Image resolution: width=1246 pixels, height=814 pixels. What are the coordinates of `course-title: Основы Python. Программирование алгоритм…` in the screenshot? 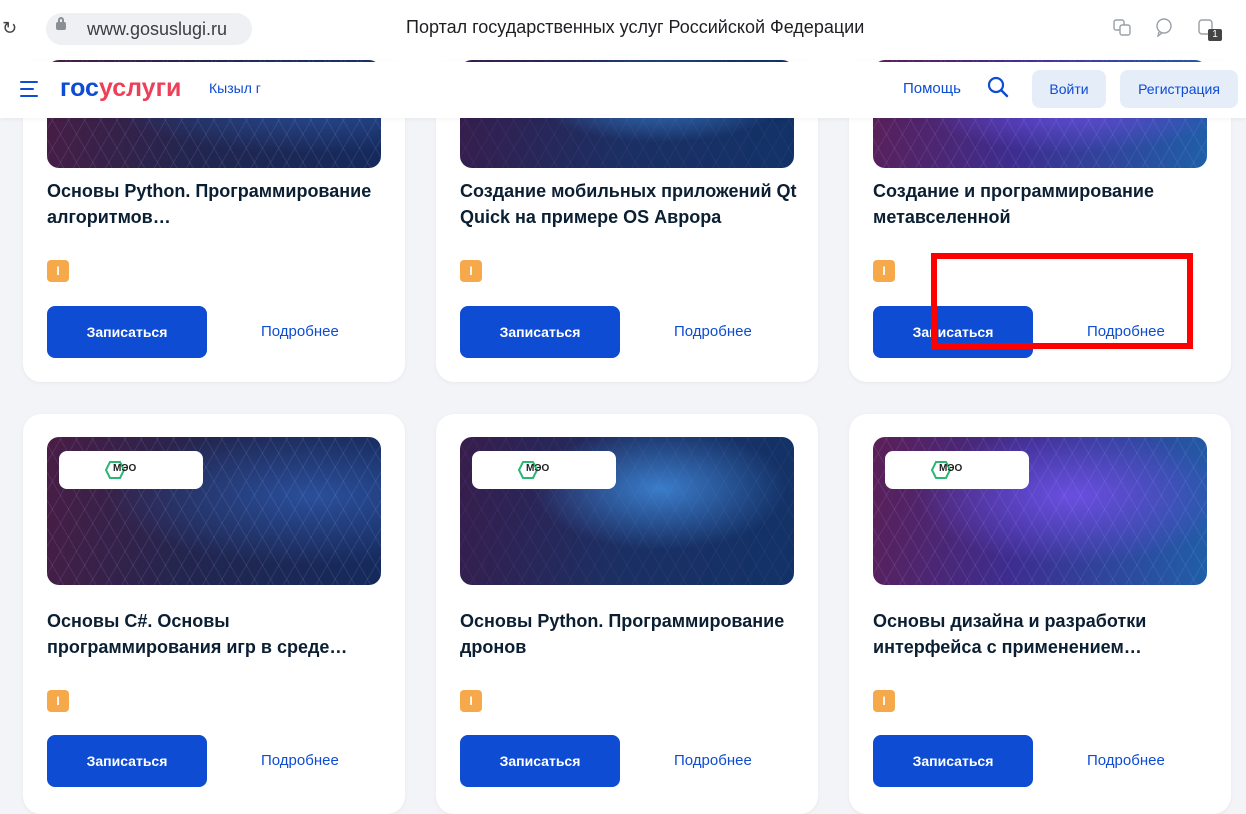 It's located at (217, 204).